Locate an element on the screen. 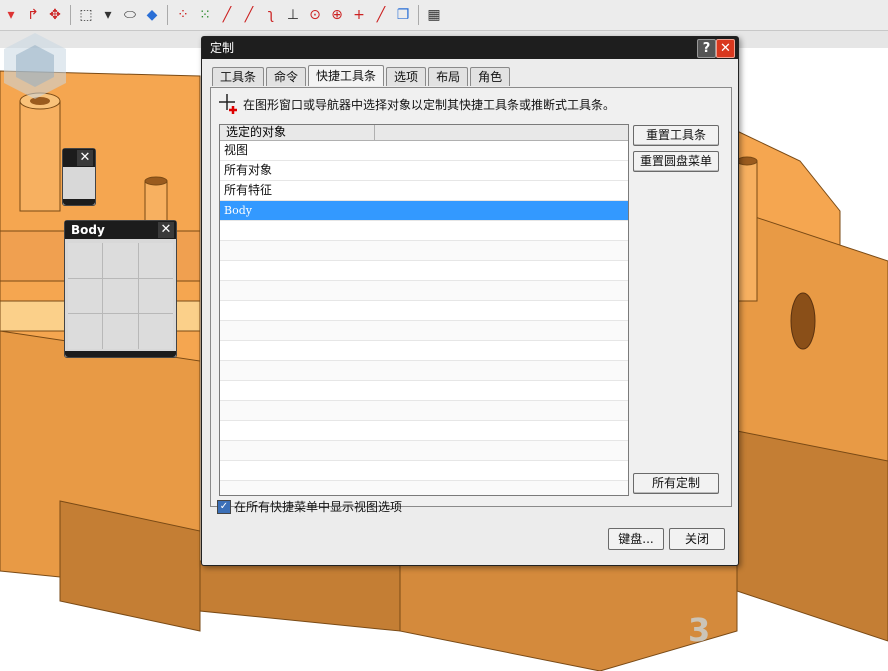 The image size is (888, 671). point-icon: ⊥ is located at coordinates (293, 15).